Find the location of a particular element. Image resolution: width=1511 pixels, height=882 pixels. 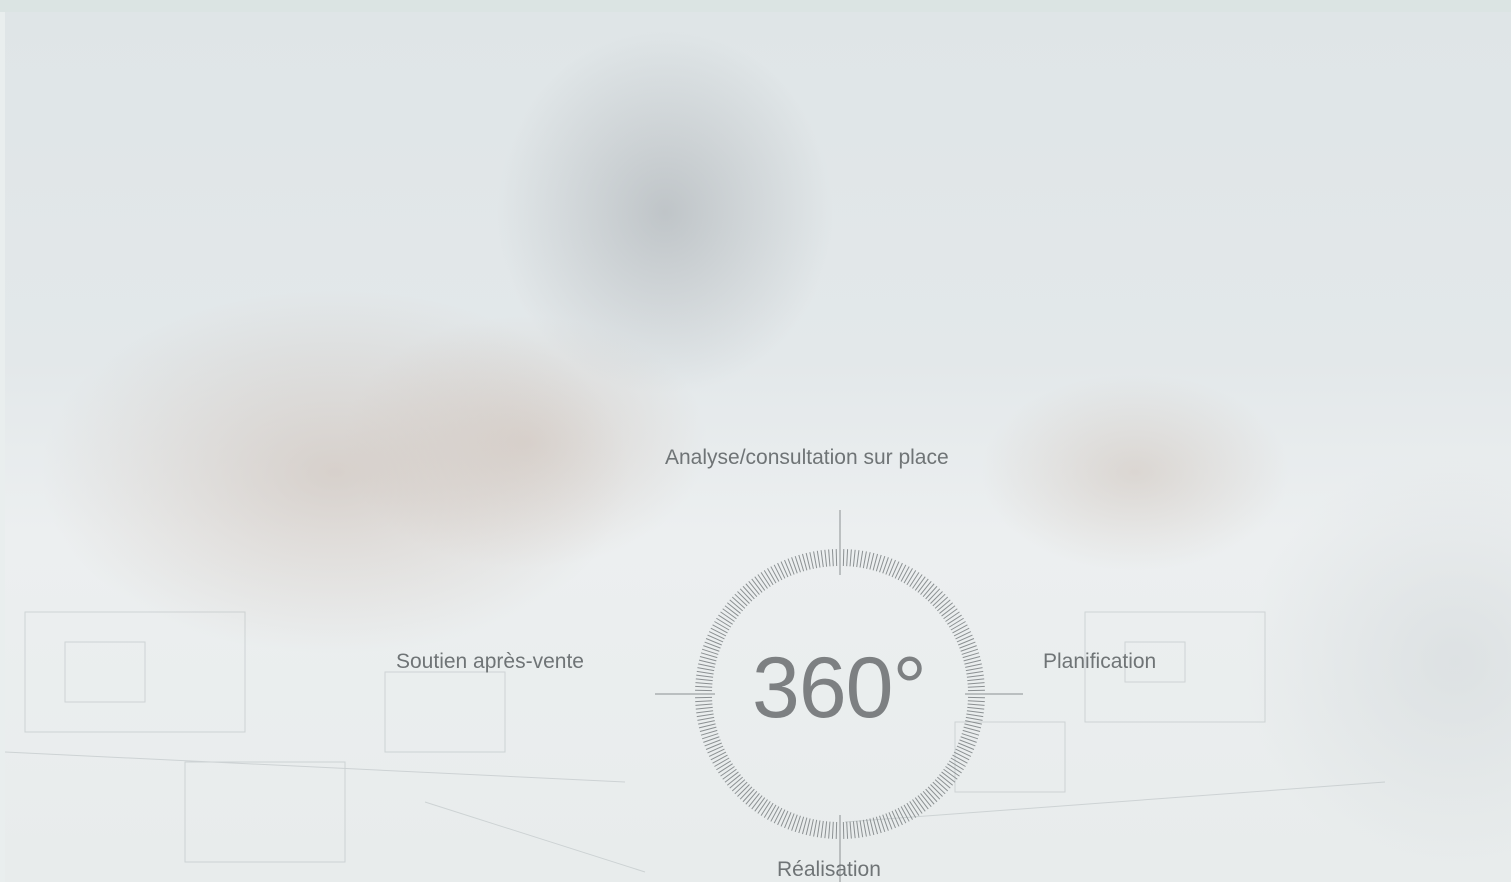

step-label-planning: Planification is located at coordinates (1100, 661).